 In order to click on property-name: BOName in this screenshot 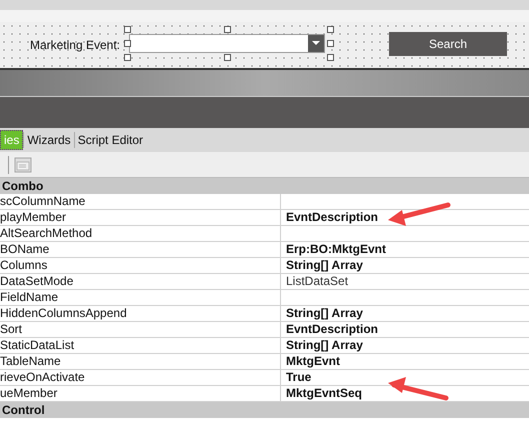, I will do `click(140, 249)`.